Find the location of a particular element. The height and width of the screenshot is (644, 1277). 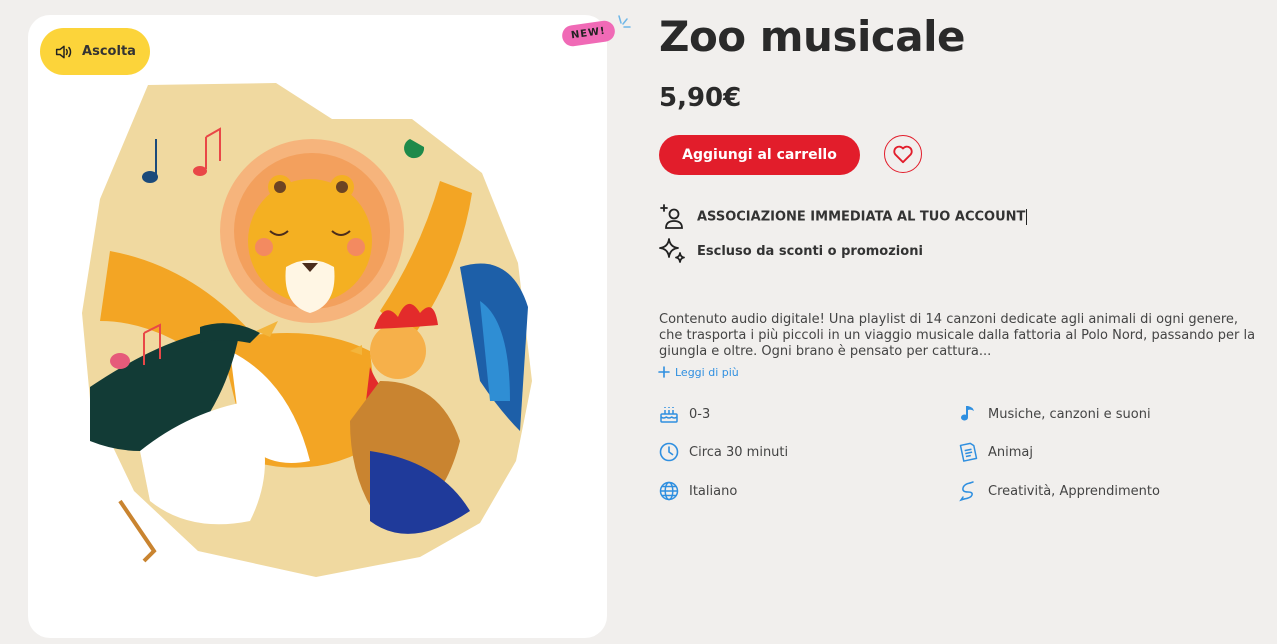

detail-topics-label: Creatività, Apprendimento is located at coordinates (1074, 491).